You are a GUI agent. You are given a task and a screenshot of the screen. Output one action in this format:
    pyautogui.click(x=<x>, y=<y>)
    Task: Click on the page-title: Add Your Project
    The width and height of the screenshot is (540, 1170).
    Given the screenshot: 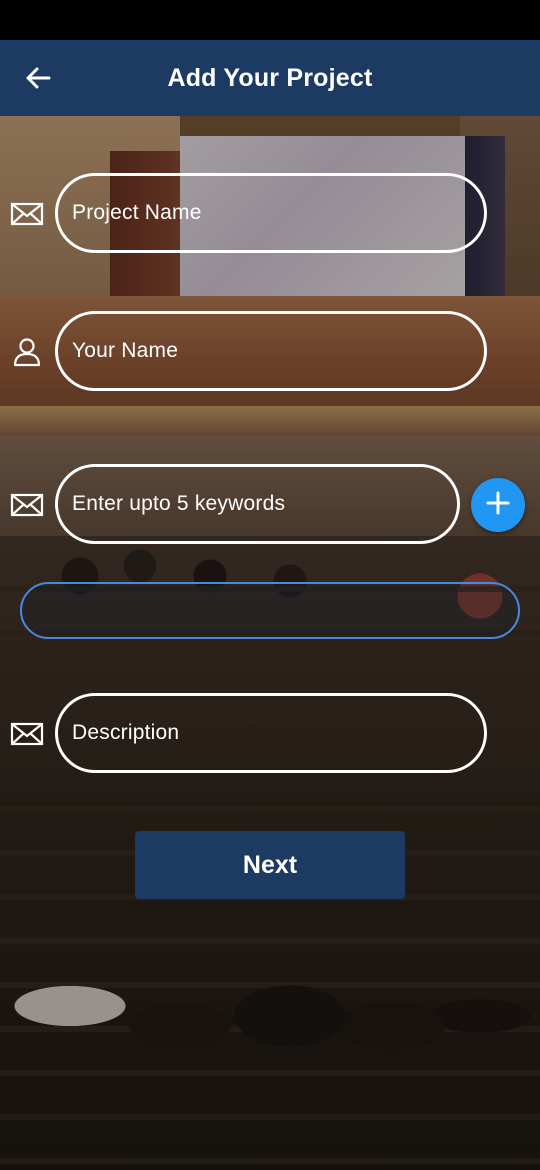 What is the action you would take?
    pyautogui.click(x=270, y=77)
    